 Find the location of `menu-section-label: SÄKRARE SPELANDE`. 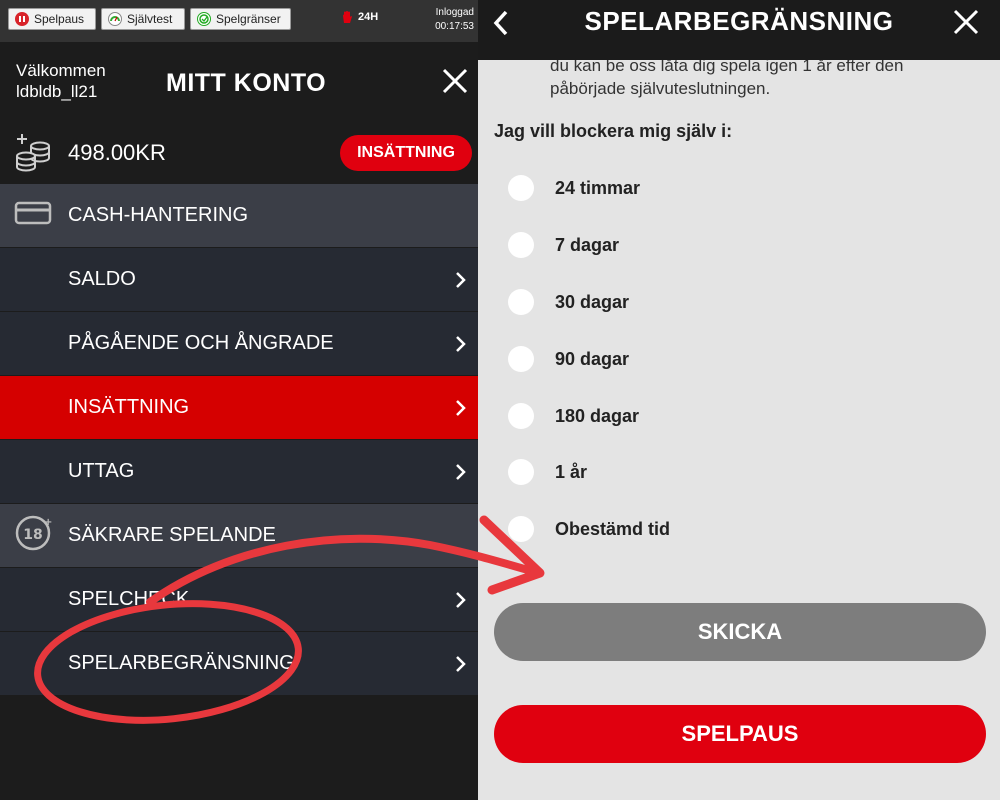

menu-section-label: SÄKRARE SPELANDE is located at coordinates (172, 535).